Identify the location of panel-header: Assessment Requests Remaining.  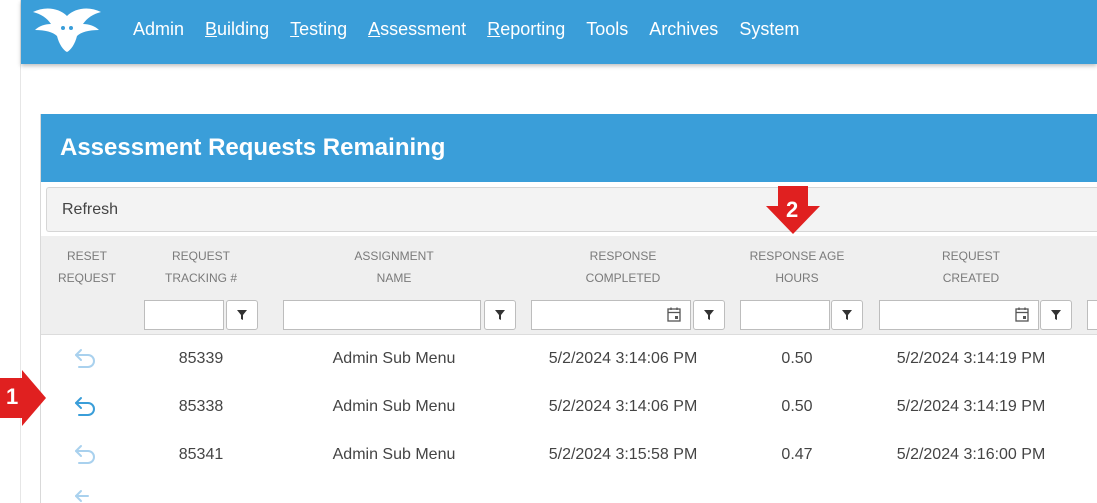
(569, 148).